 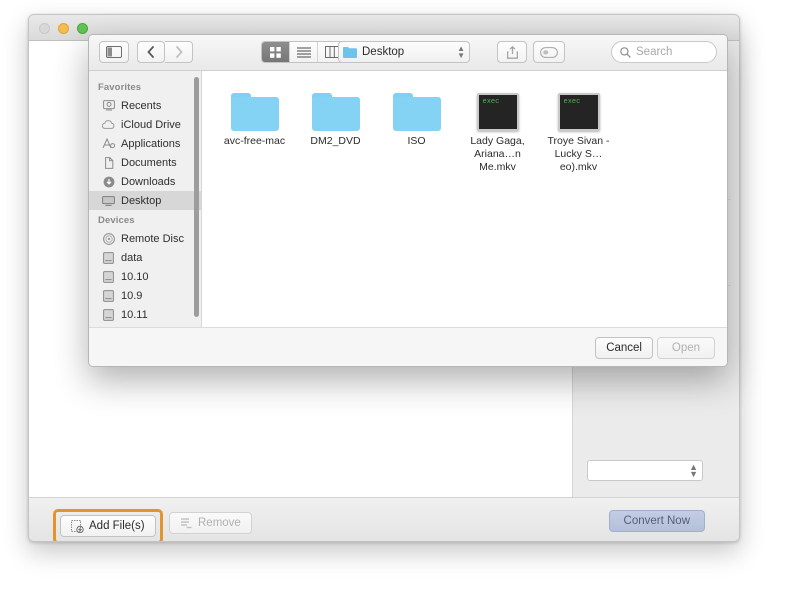 I want to click on share-button, so click(x=512, y=52).